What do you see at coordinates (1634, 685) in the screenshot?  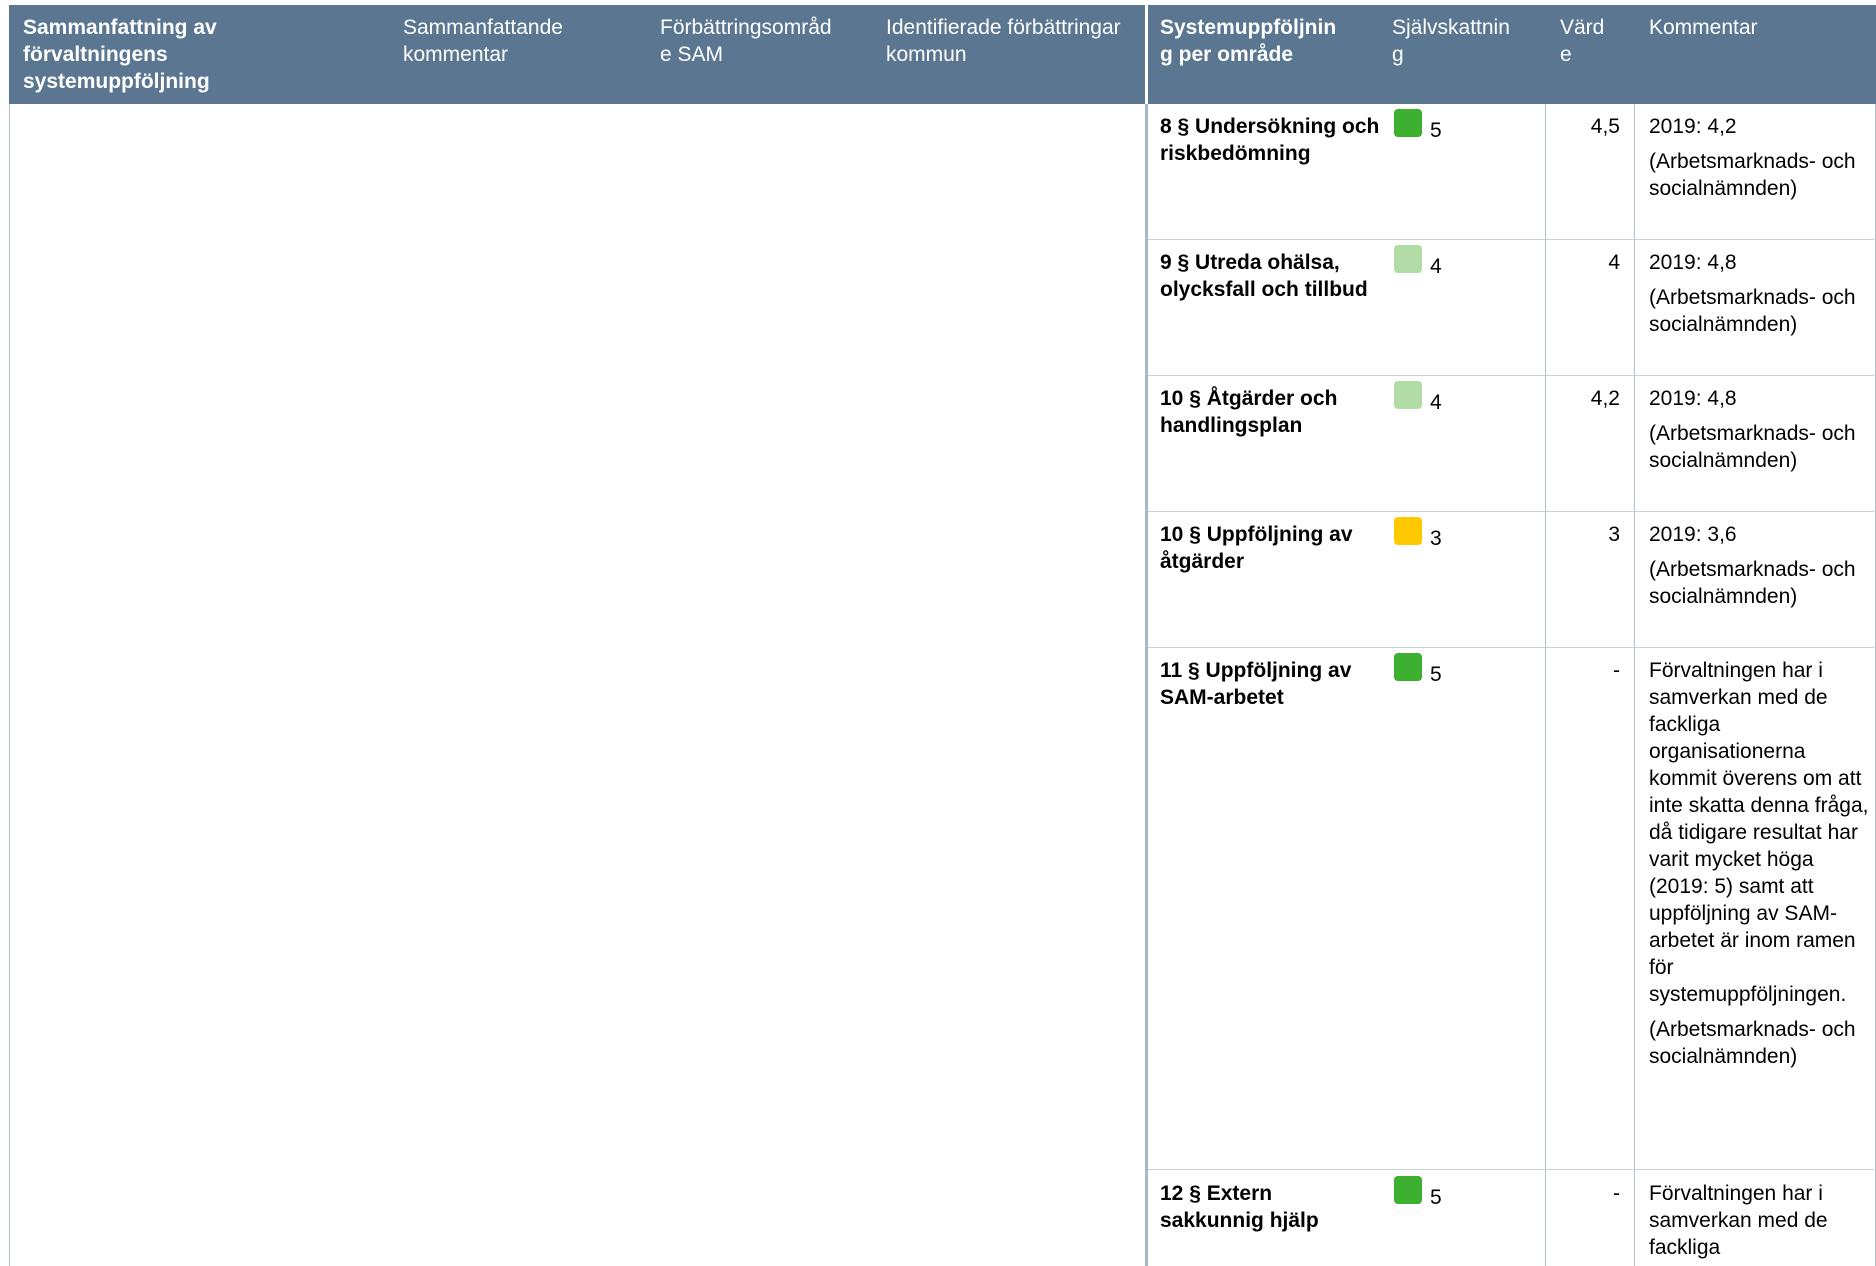 I see `comment-column-border` at bounding box center [1634, 685].